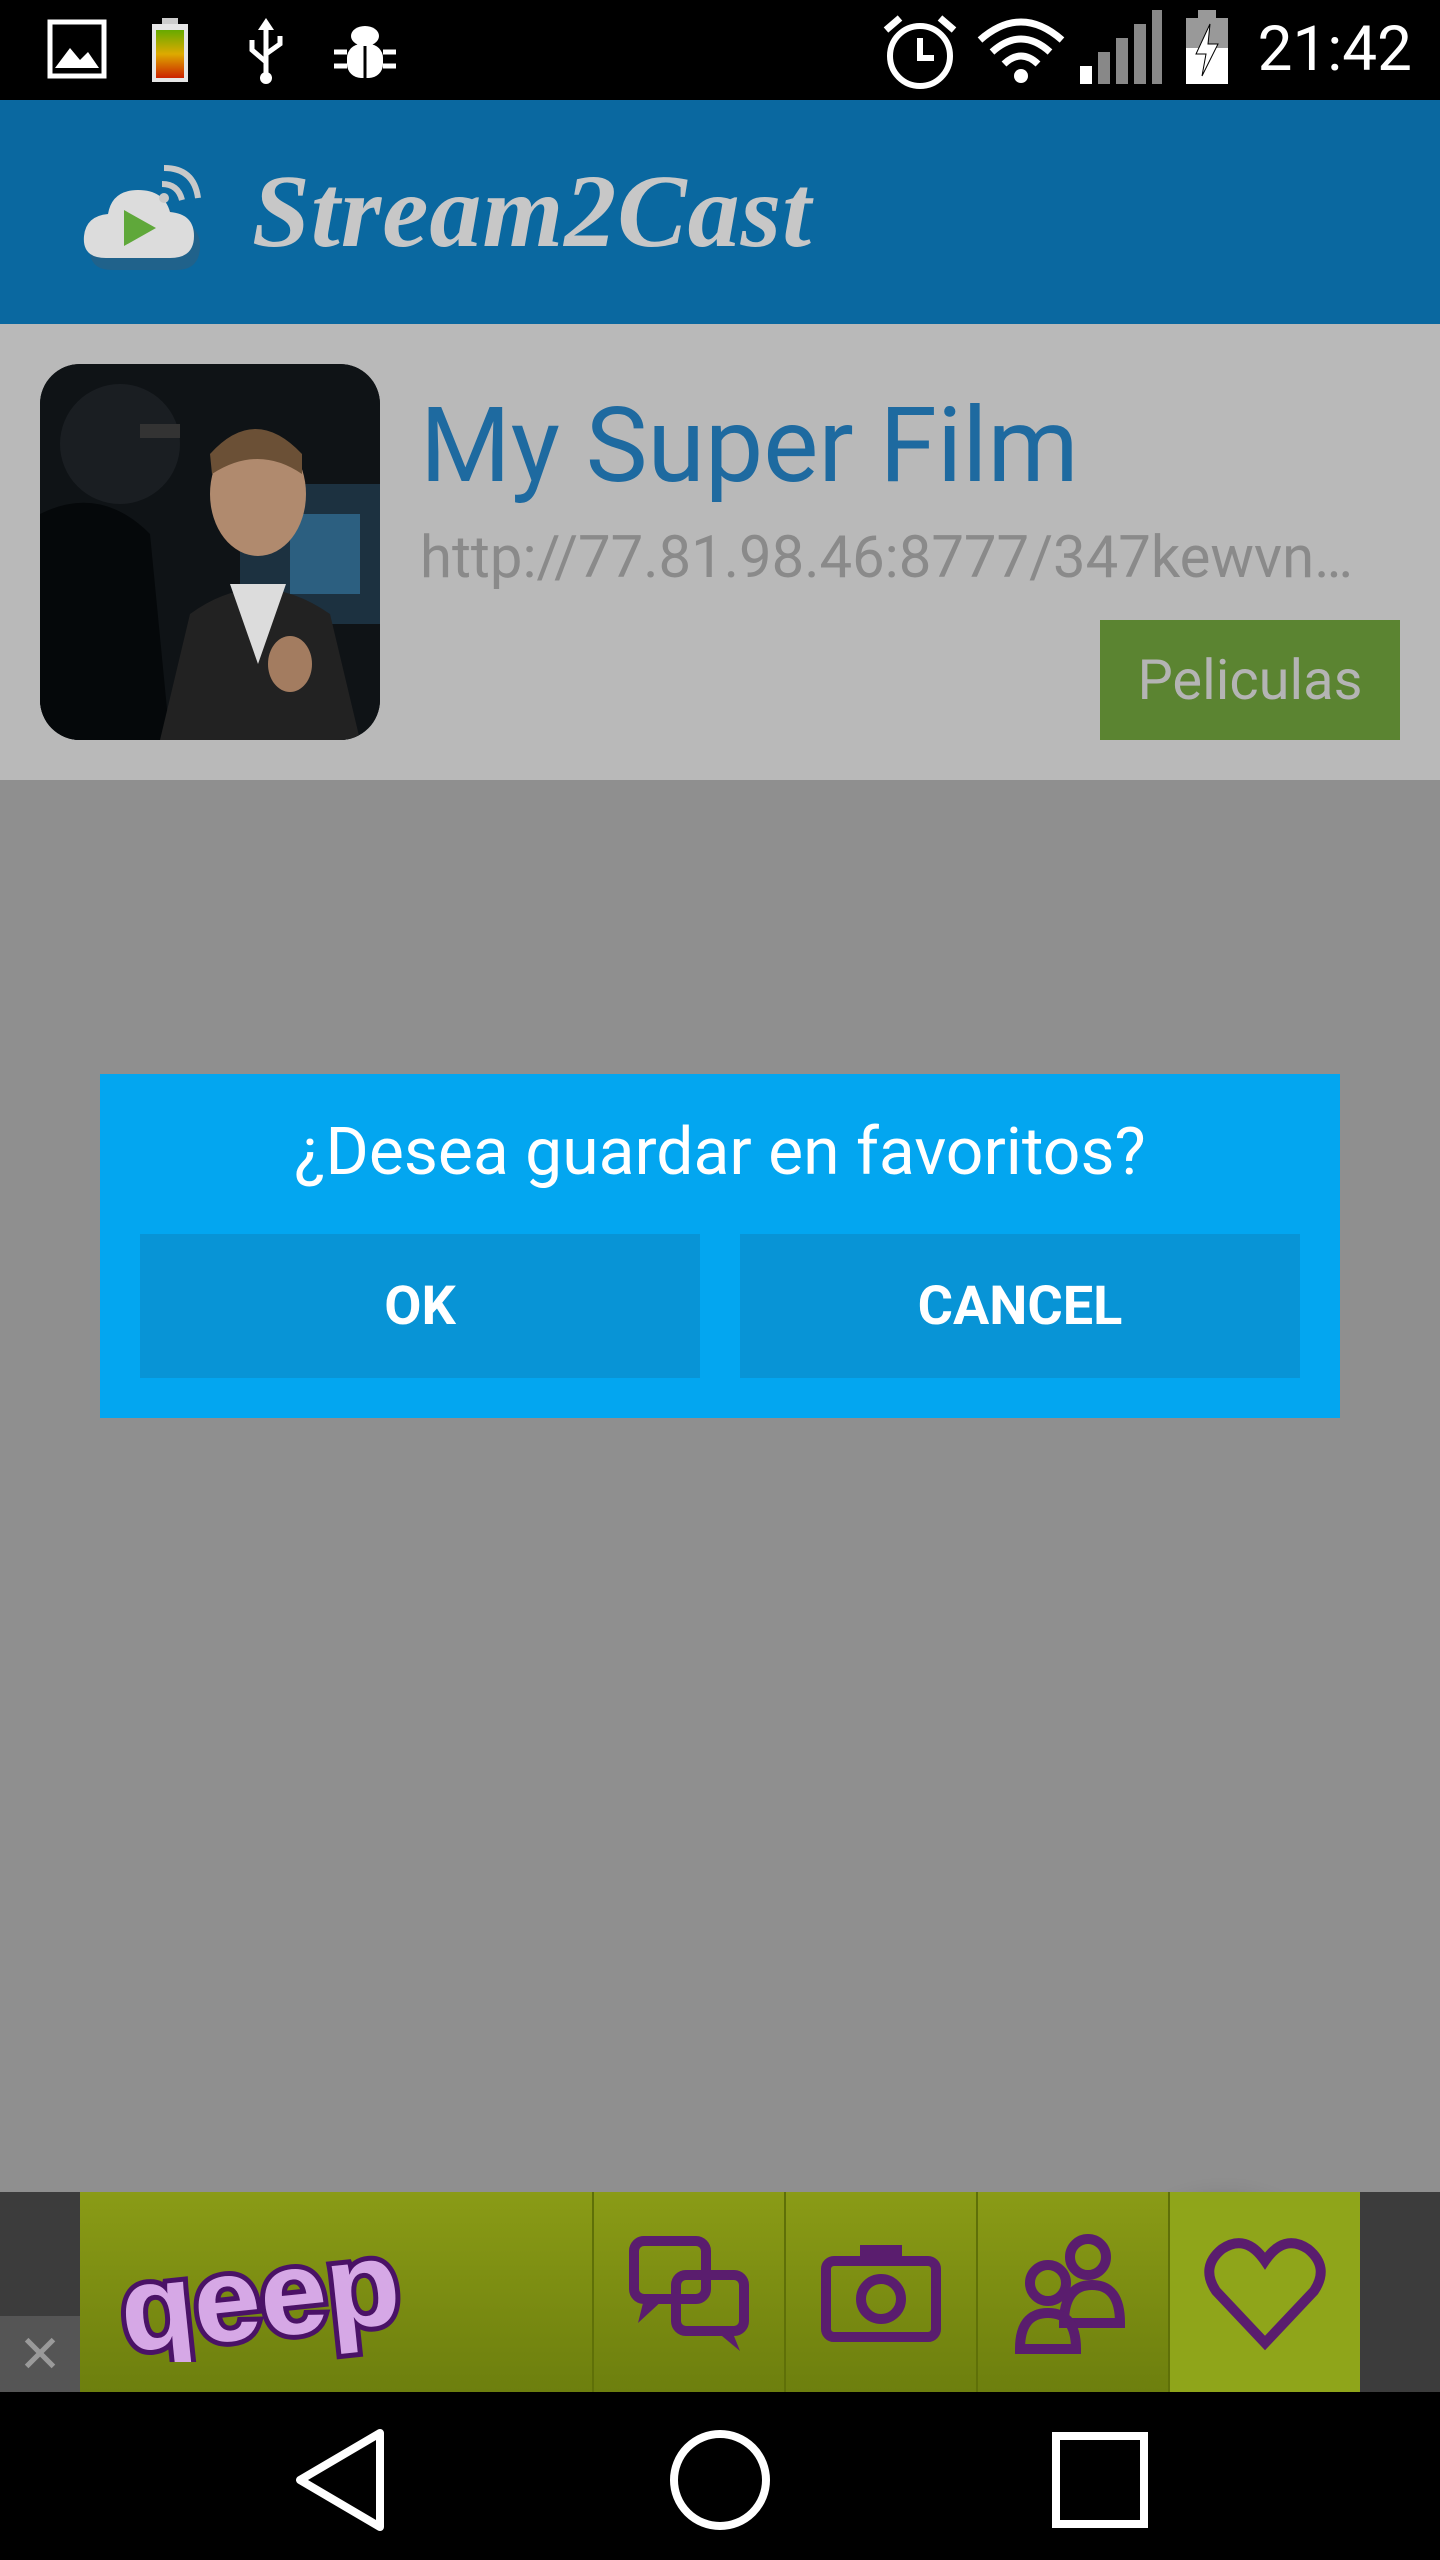 This screenshot has height=2560, width=1440. I want to click on film-thumbnail, so click(210, 552).